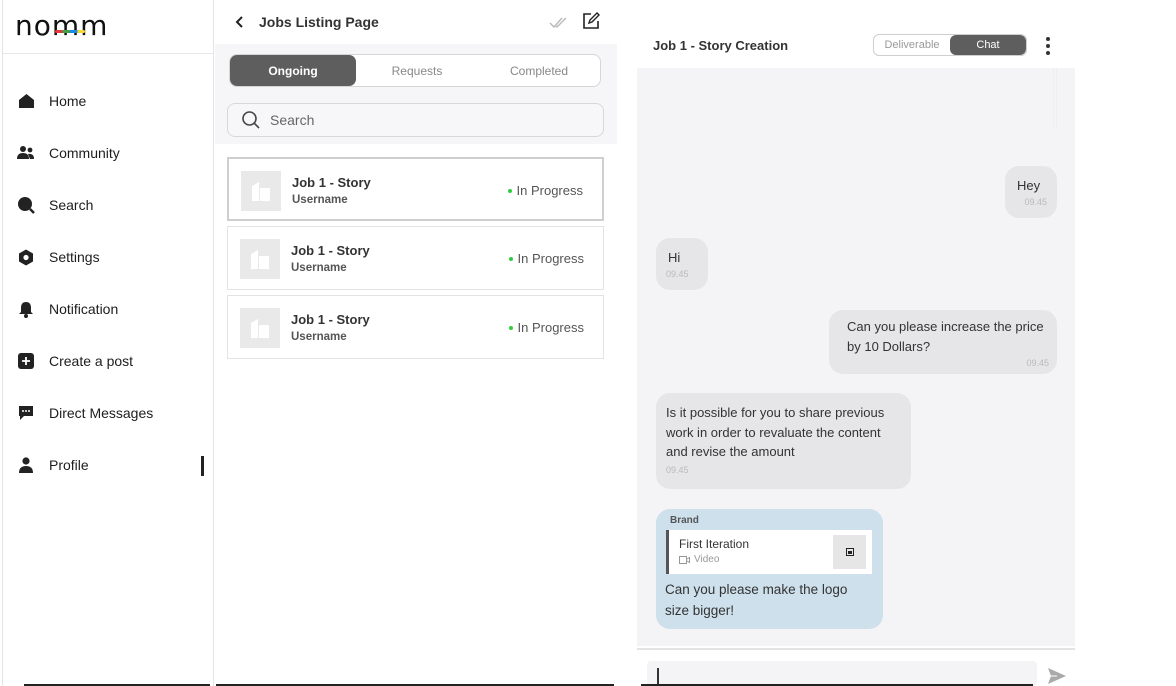 The image size is (1176, 686). What do you see at coordinates (26, 361) in the screenshot?
I see `plus-icon` at bounding box center [26, 361].